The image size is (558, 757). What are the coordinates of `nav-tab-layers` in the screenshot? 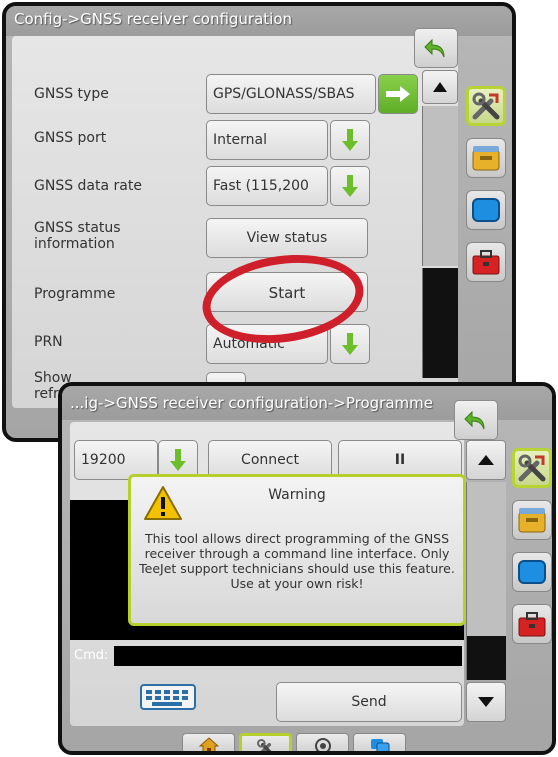 It's located at (379, 742).